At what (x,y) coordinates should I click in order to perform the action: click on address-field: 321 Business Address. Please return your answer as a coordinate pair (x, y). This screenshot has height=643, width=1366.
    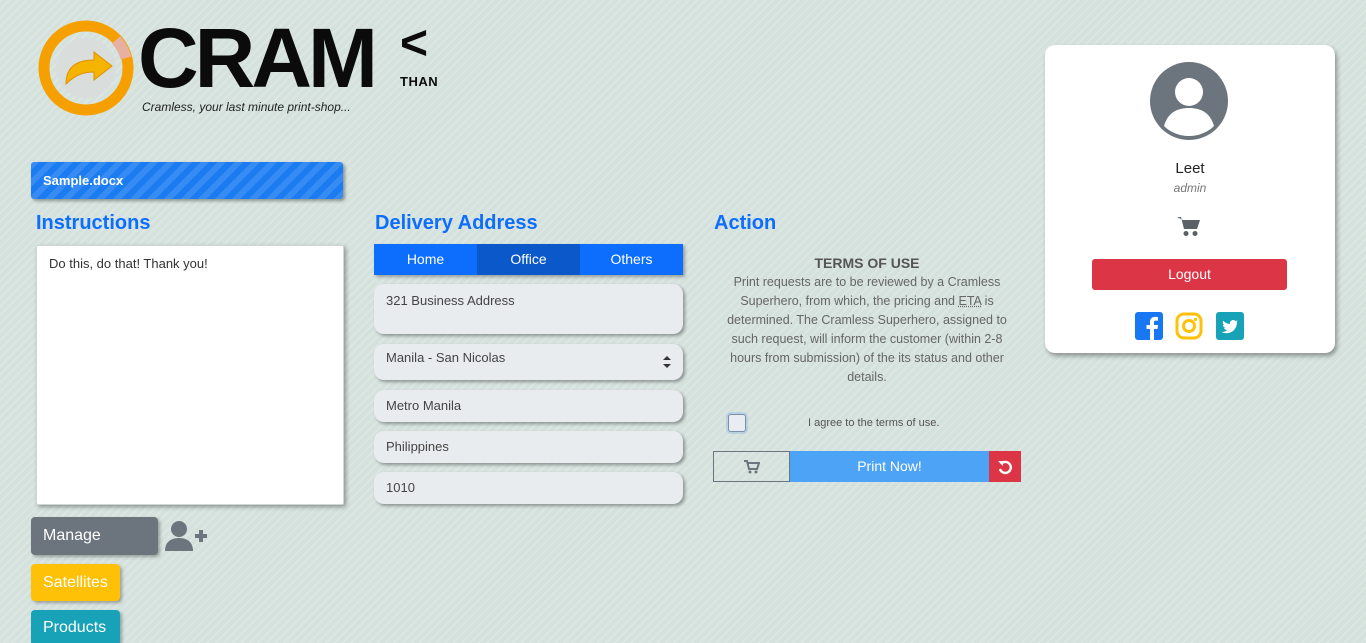
    Looking at the image, I should click on (528, 309).